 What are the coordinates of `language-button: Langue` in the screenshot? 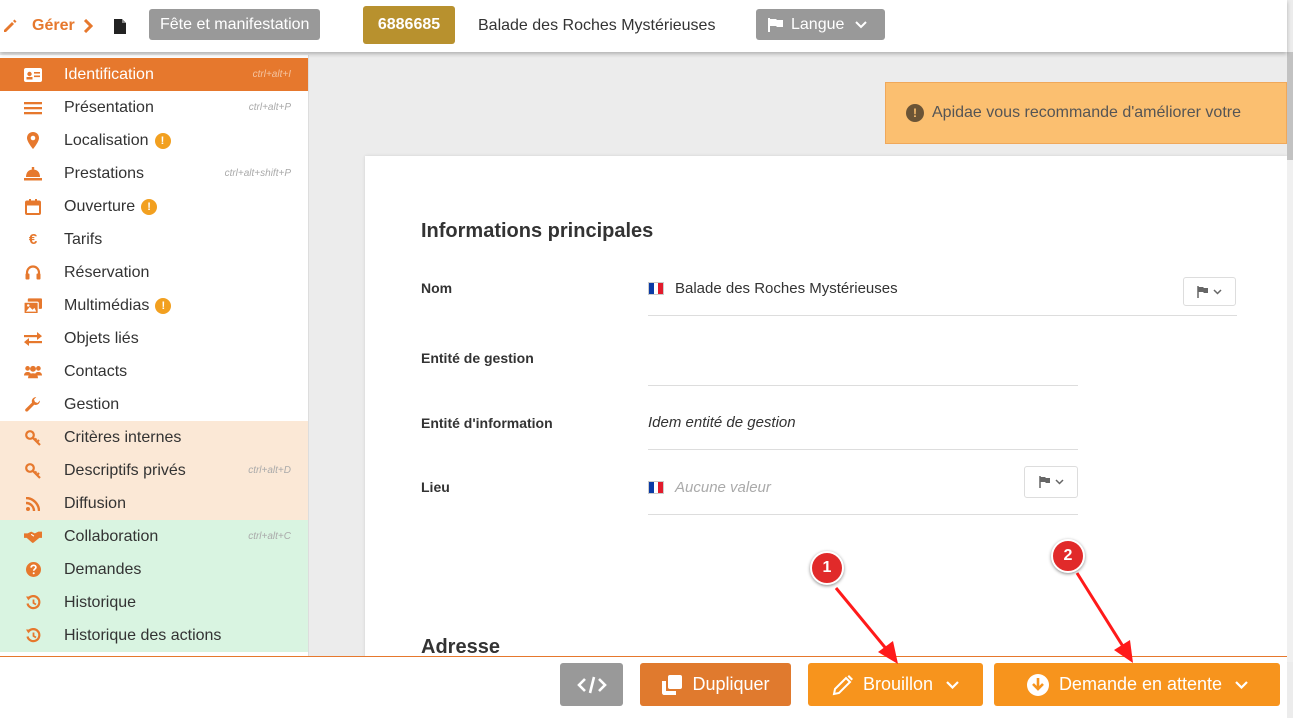 It's located at (820, 24).